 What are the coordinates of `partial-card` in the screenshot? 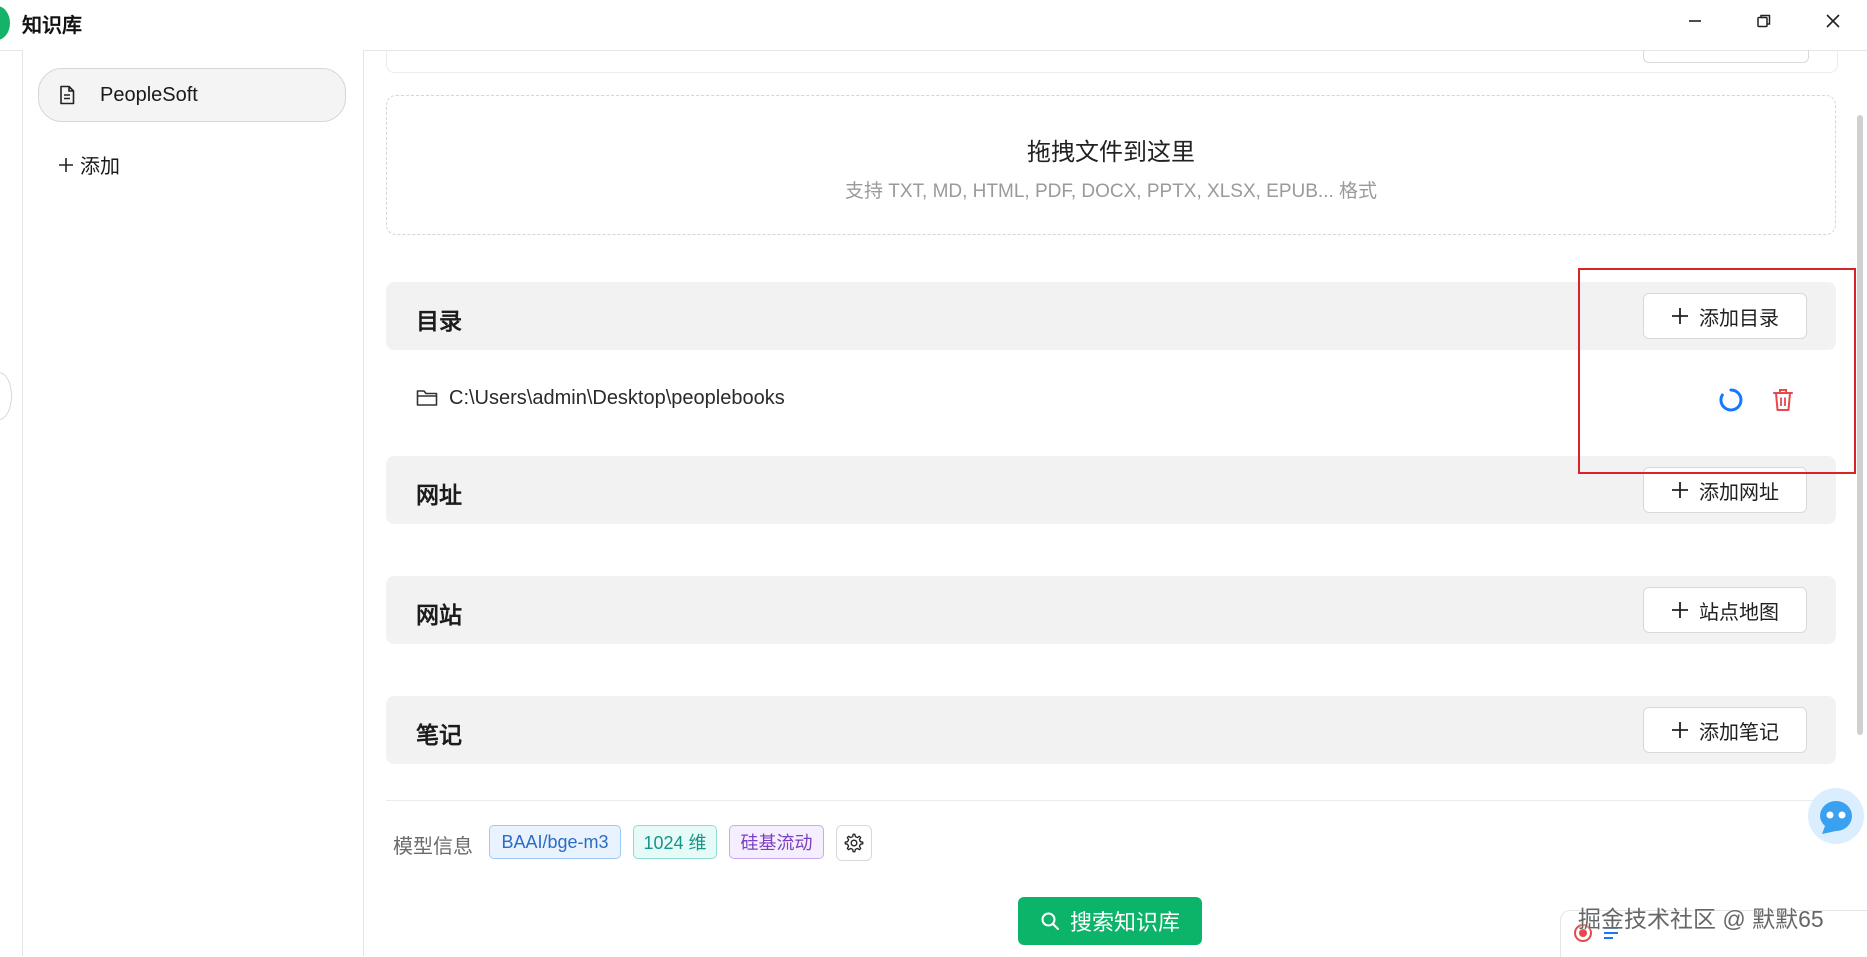 It's located at (1112, 61).